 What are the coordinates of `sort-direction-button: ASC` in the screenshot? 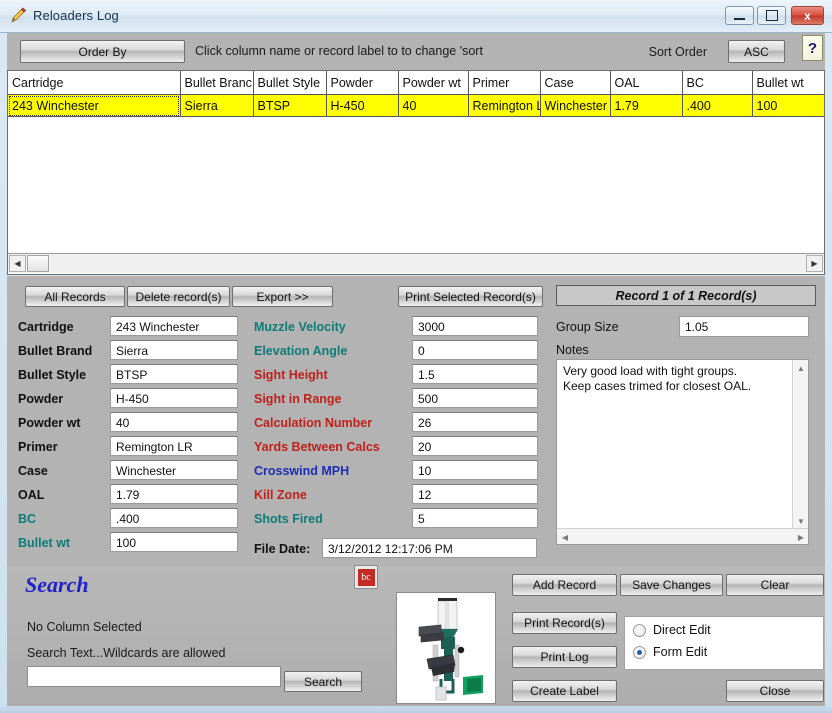 It's located at (756, 51).